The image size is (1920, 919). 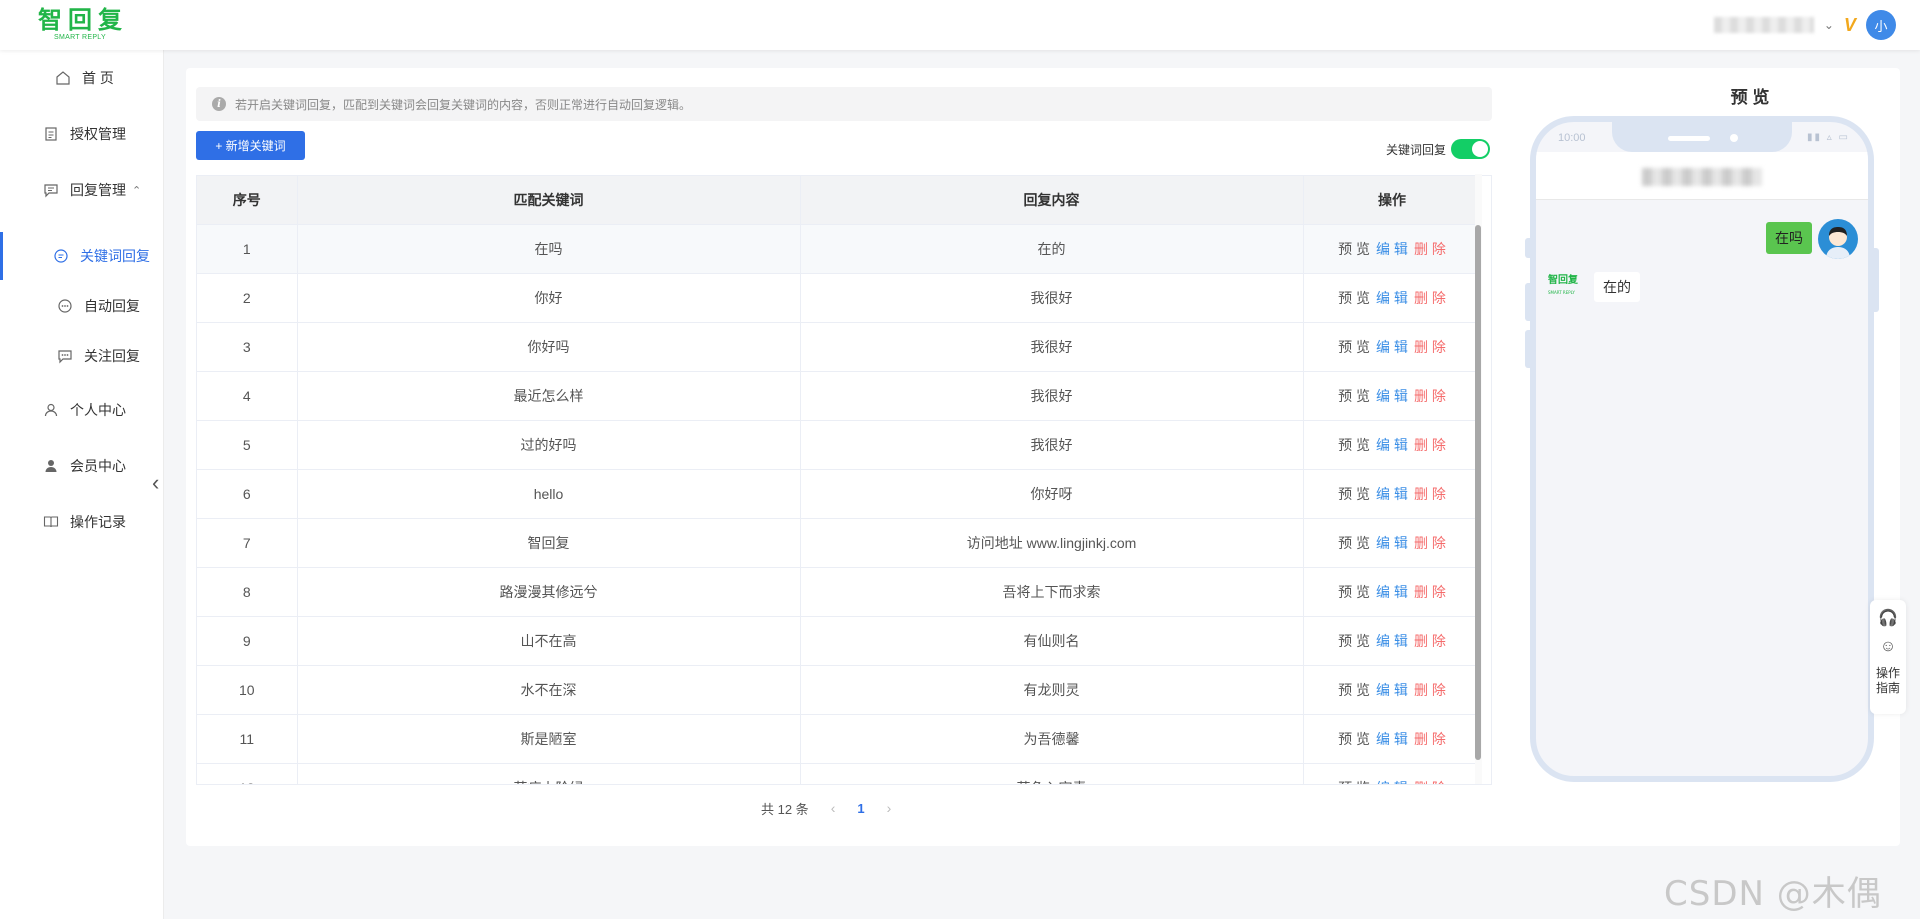 What do you see at coordinates (1563, 280) in the screenshot?
I see `bot-logo-text: 智回复` at bounding box center [1563, 280].